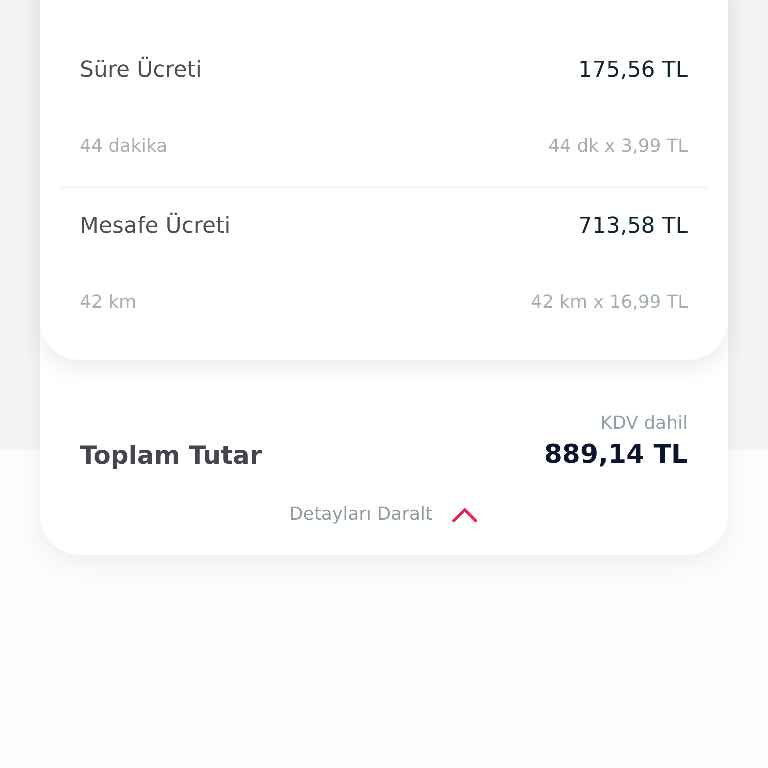 The height and width of the screenshot is (768, 768). What do you see at coordinates (644, 423) in the screenshot?
I see `tax-note: KDV dahil` at bounding box center [644, 423].